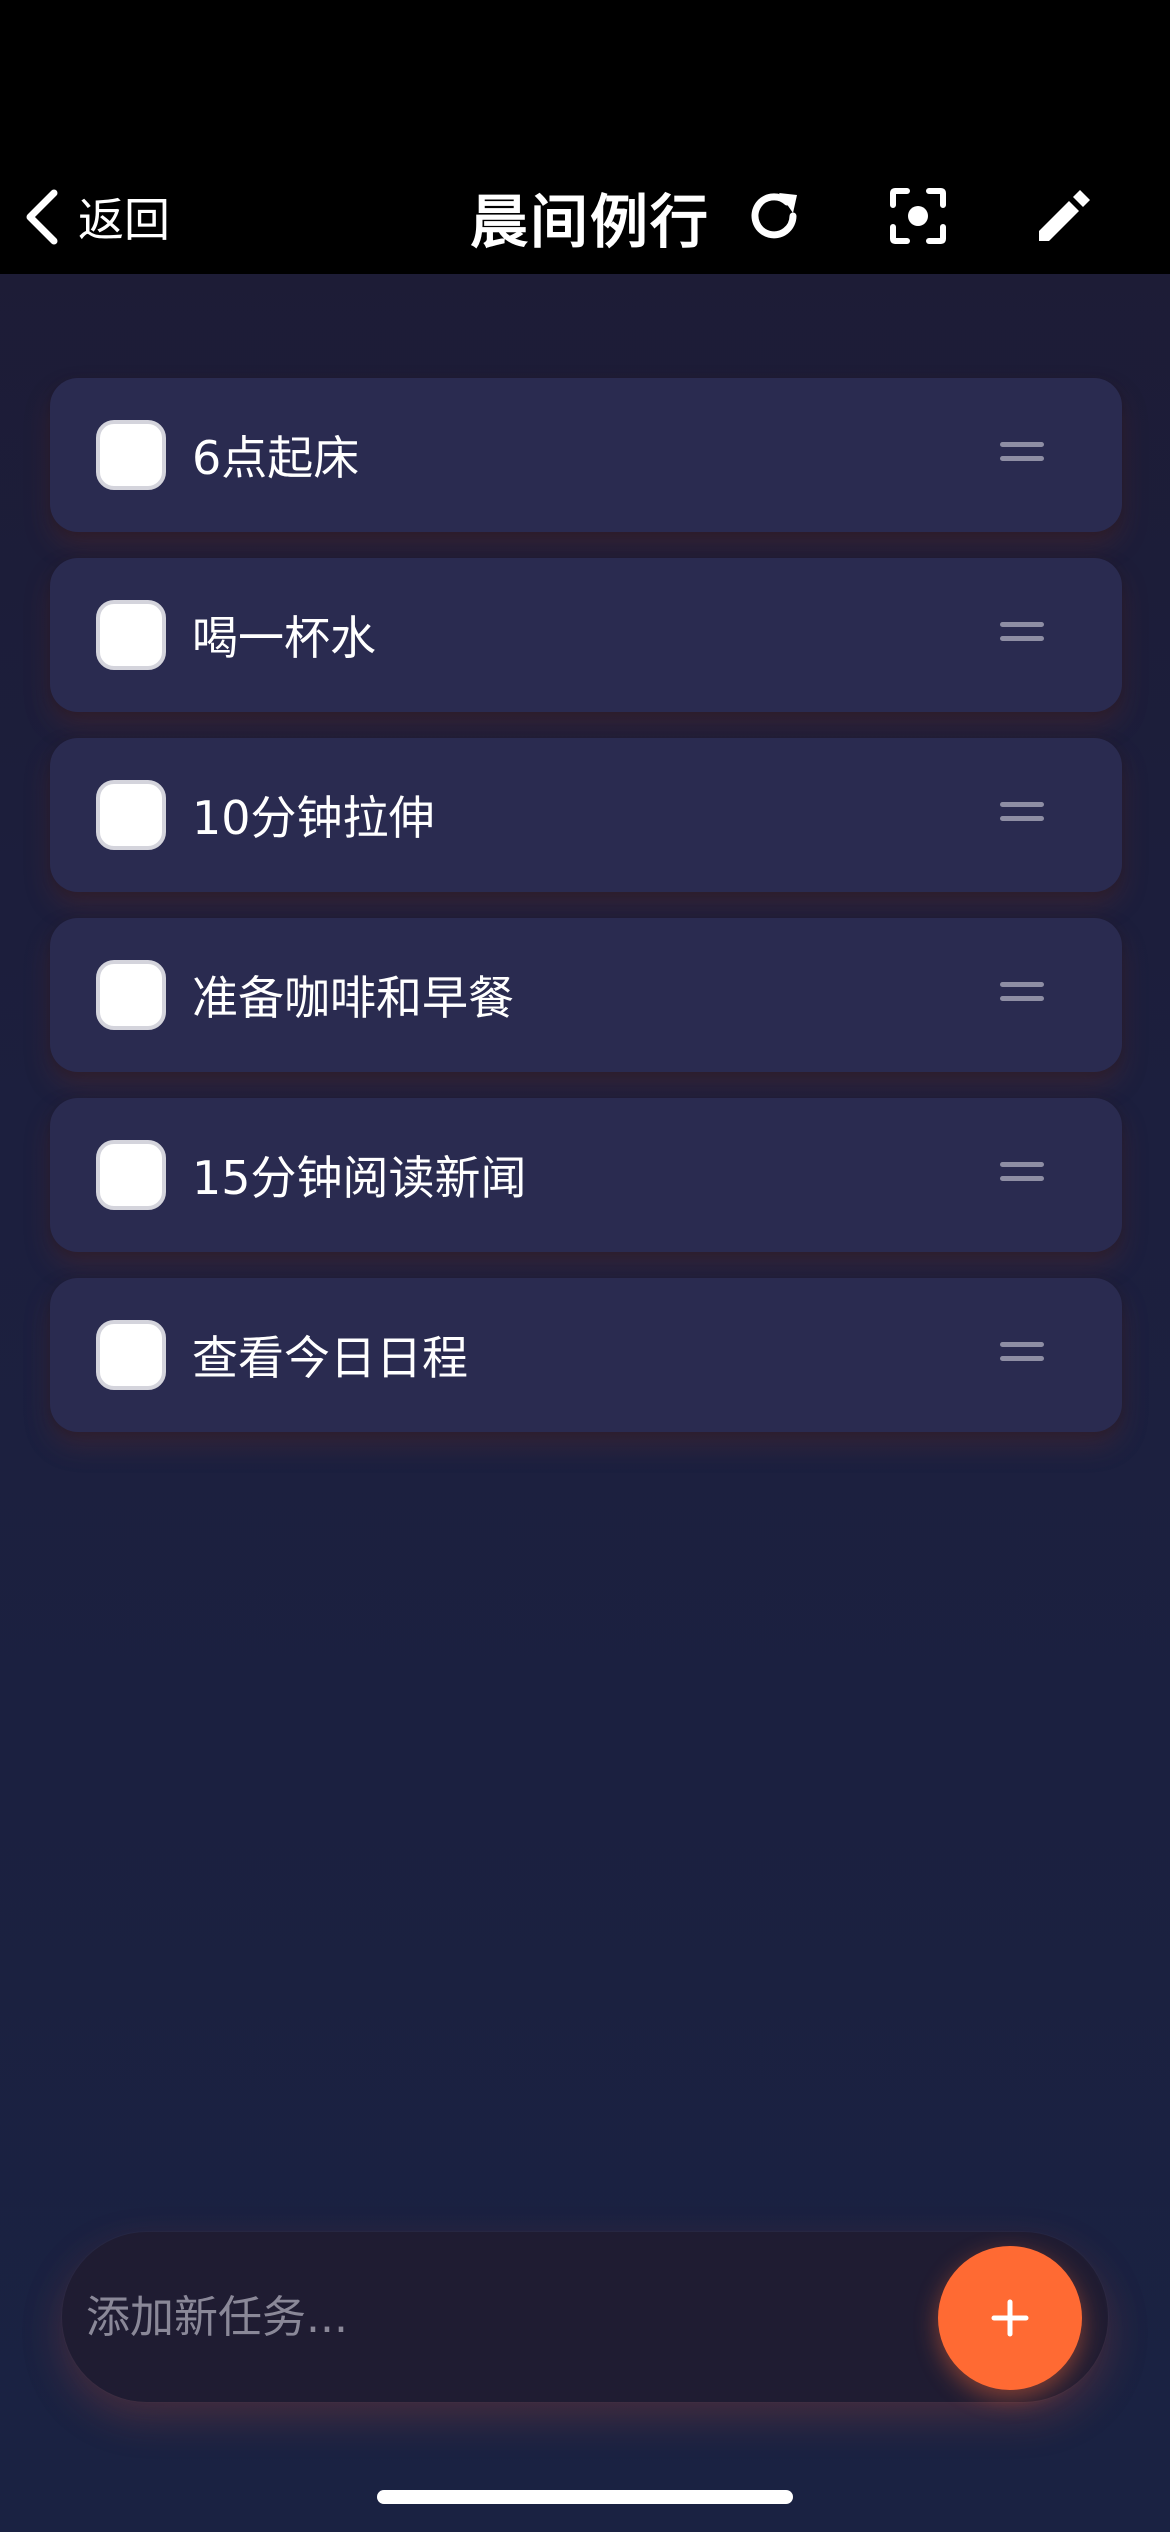 Image resolution: width=1170 pixels, height=2532 pixels. I want to click on chevron-left-icon, so click(42, 217).